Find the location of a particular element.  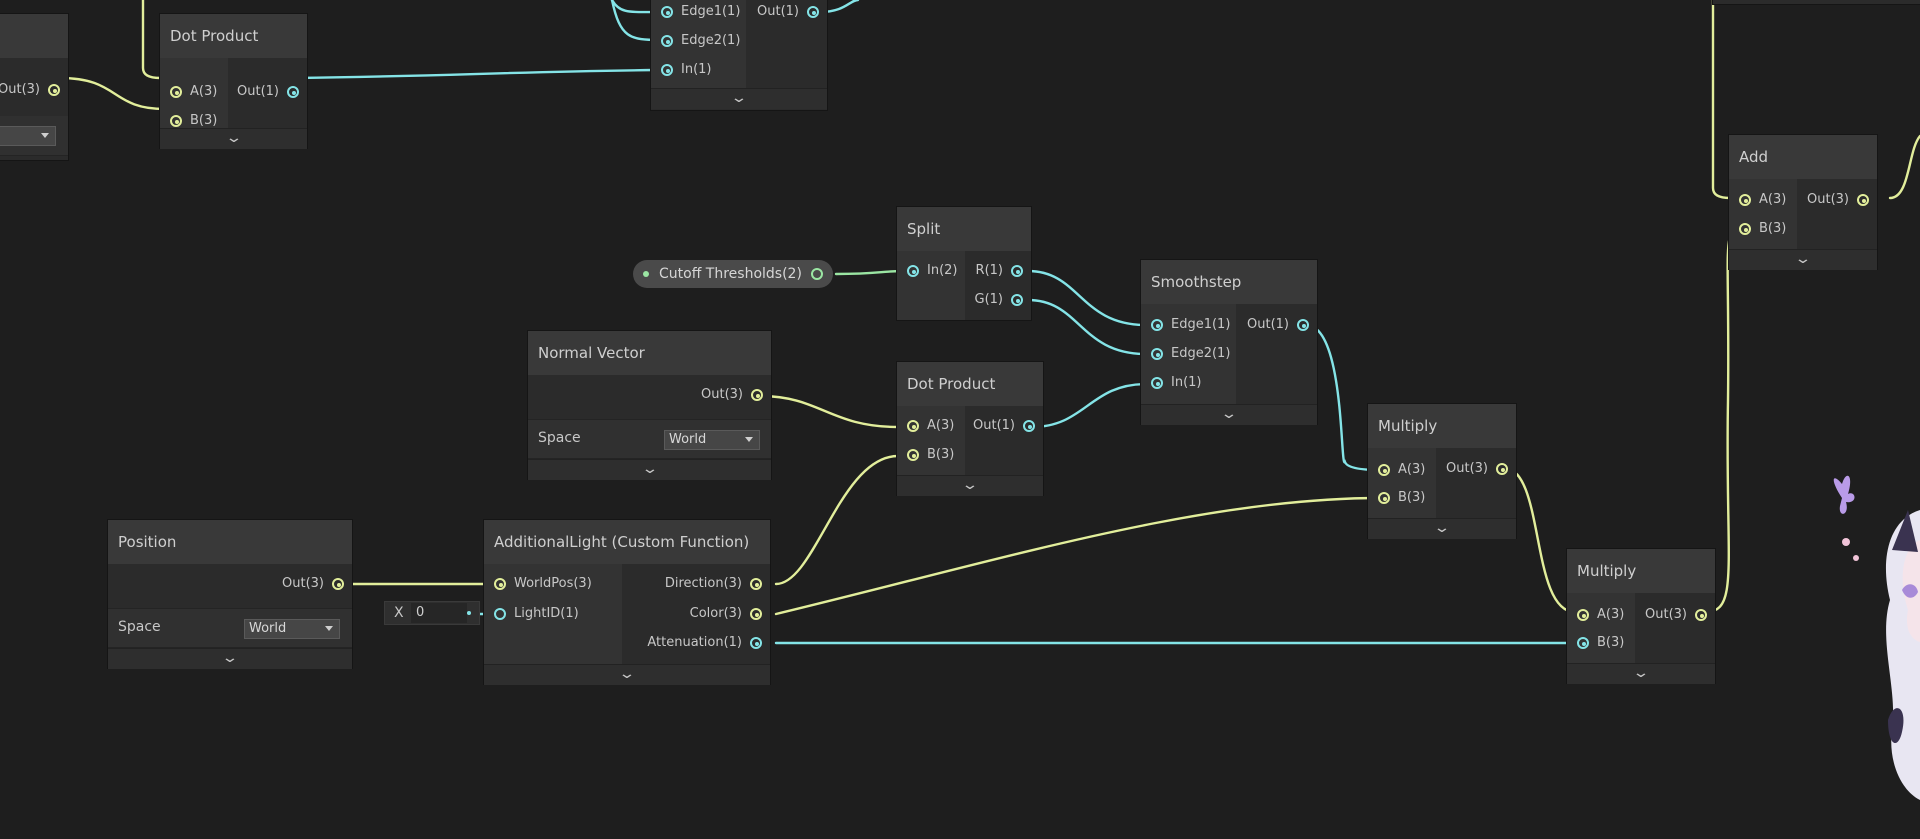

input-port: In(2) is located at coordinates (932, 271).